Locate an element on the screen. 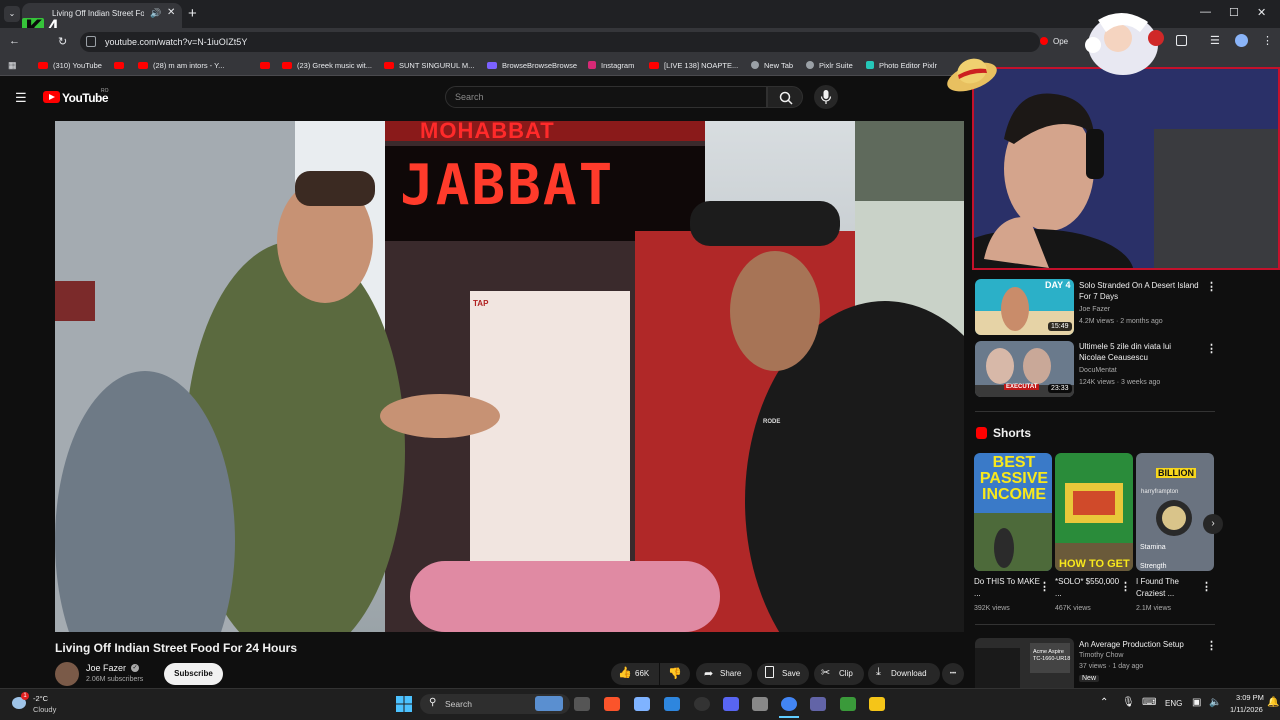 The image size is (1280, 720). new-badge: New is located at coordinates (1089, 678).